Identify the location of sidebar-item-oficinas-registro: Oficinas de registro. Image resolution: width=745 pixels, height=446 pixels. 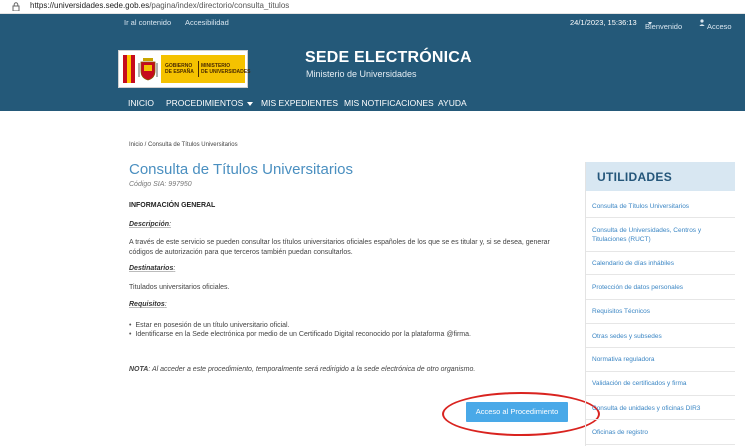
(660, 432).